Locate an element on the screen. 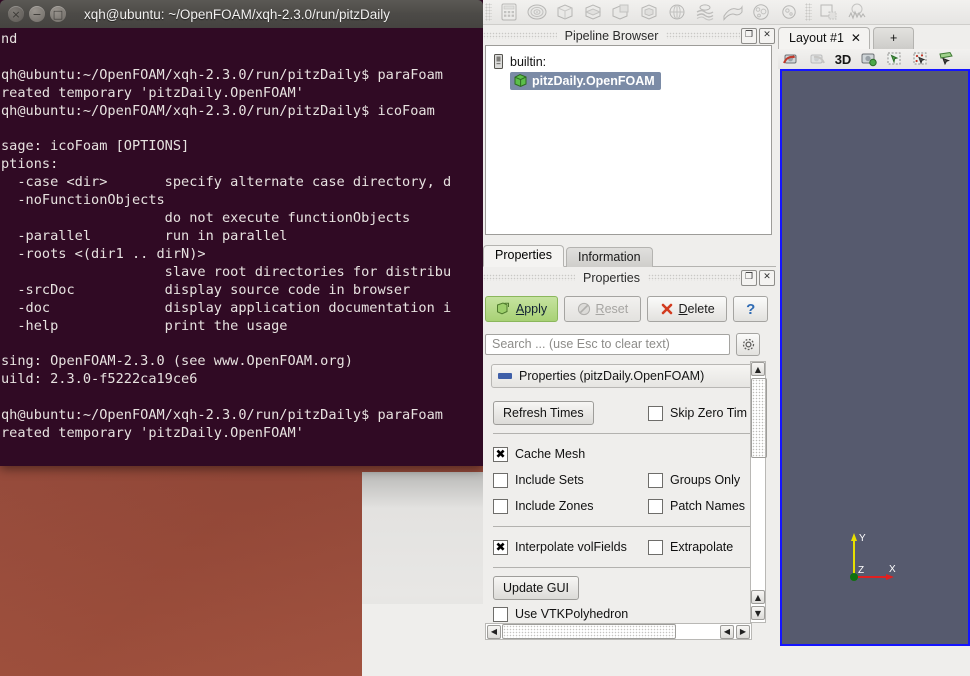  toolbar-grip is located at coordinates (488, 12).